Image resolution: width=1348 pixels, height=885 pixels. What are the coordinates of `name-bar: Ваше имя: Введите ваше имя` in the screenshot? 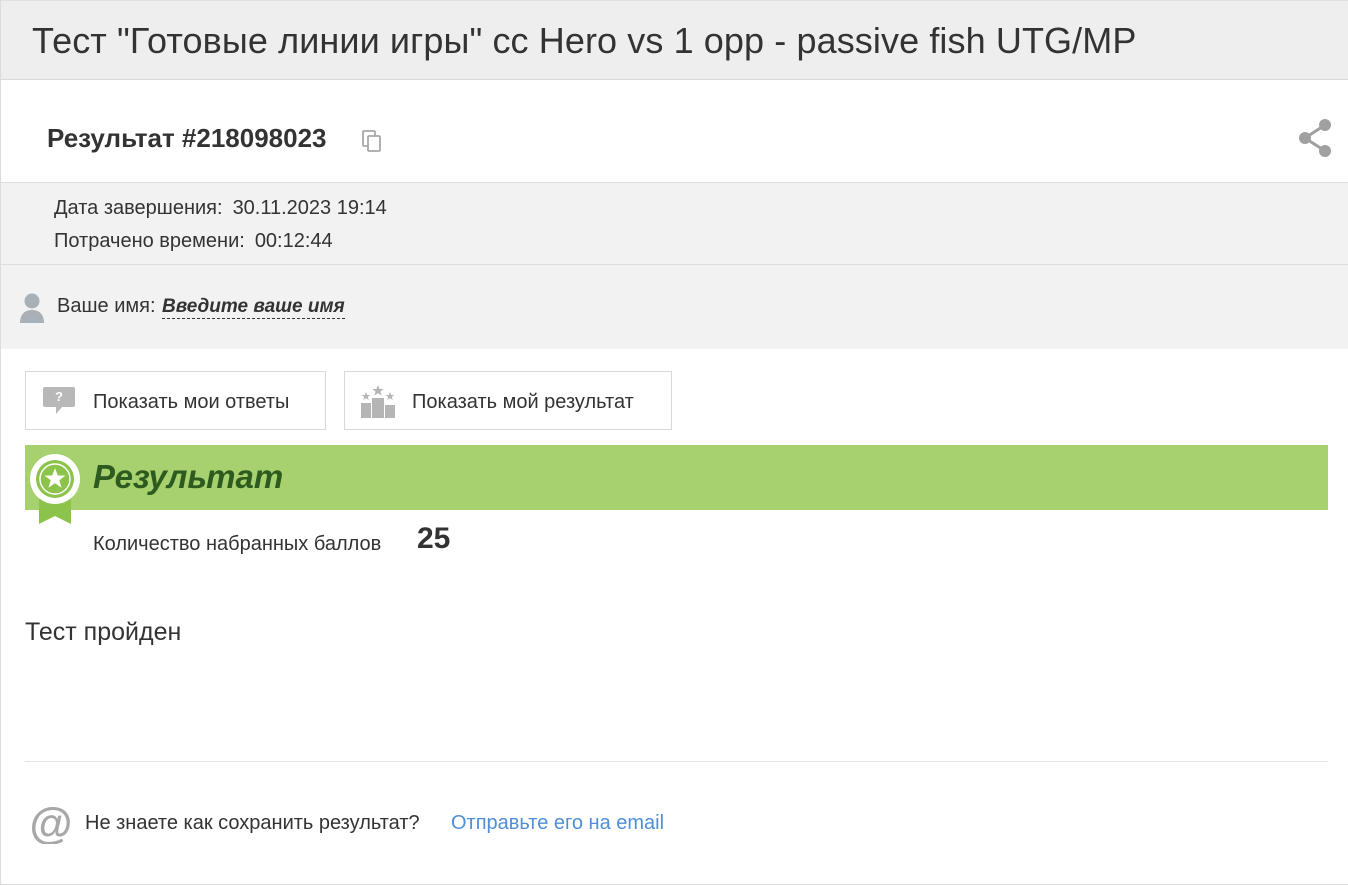 It's located at (674, 307).